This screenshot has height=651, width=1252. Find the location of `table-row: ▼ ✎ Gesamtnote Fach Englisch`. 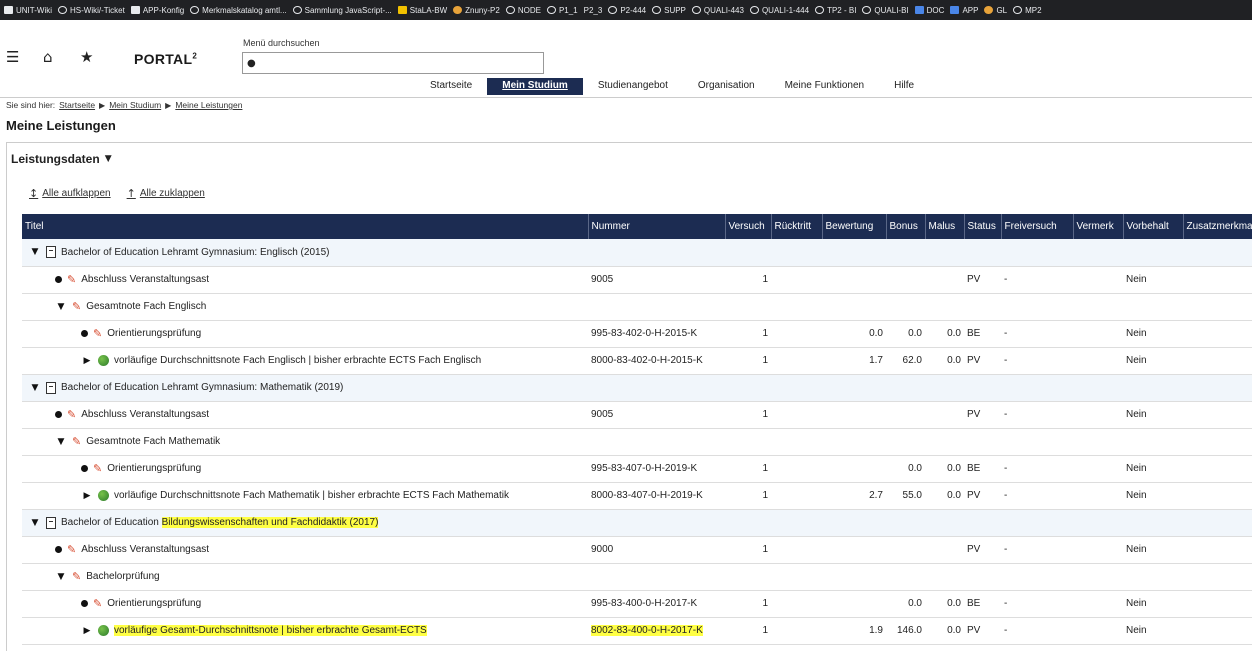

table-row: ▼ ✎ Gesamtnote Fach Englisch is located at coordinates (637, 307).